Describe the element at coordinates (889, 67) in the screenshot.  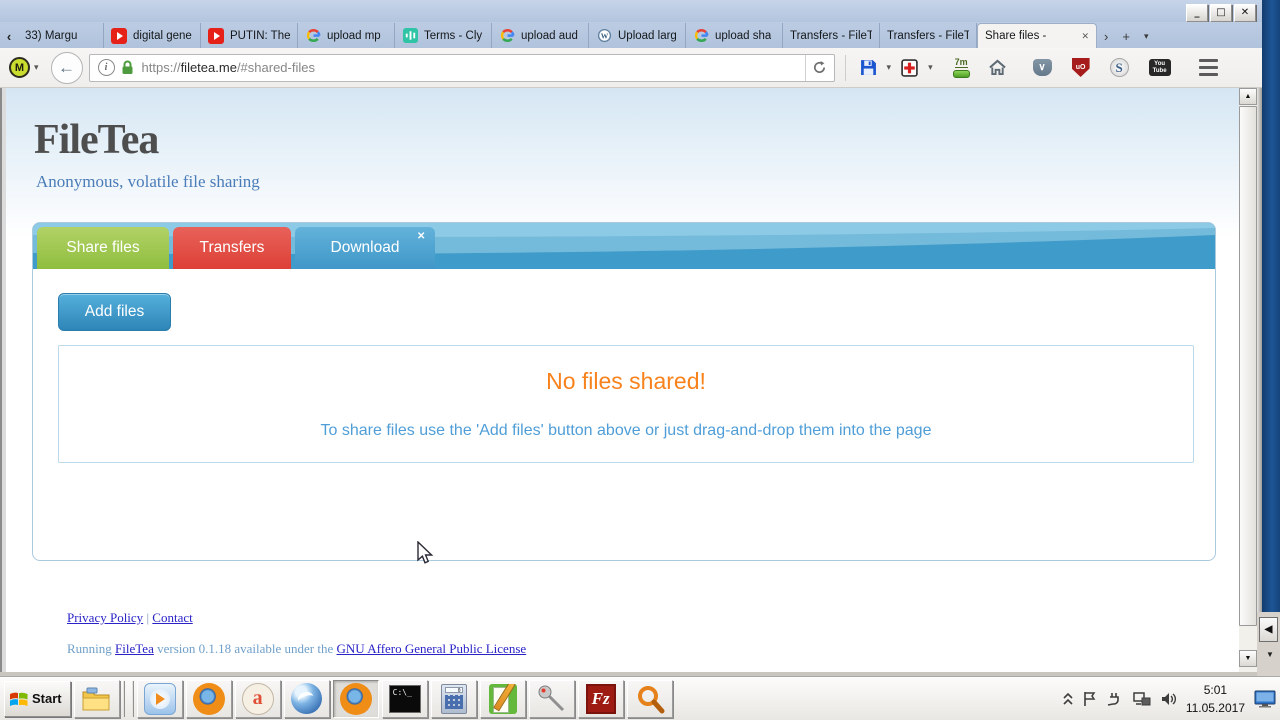
I see `save-dropdown-caret: ▾` at that location.